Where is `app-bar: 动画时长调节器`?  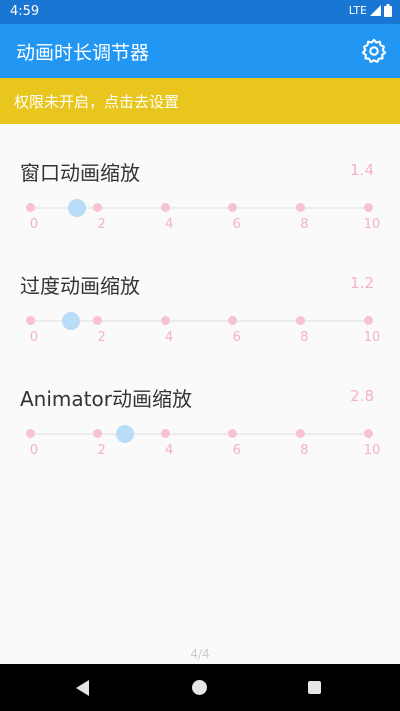 app-bar: 动画时长调节器 is located at coordinates (200, 51).